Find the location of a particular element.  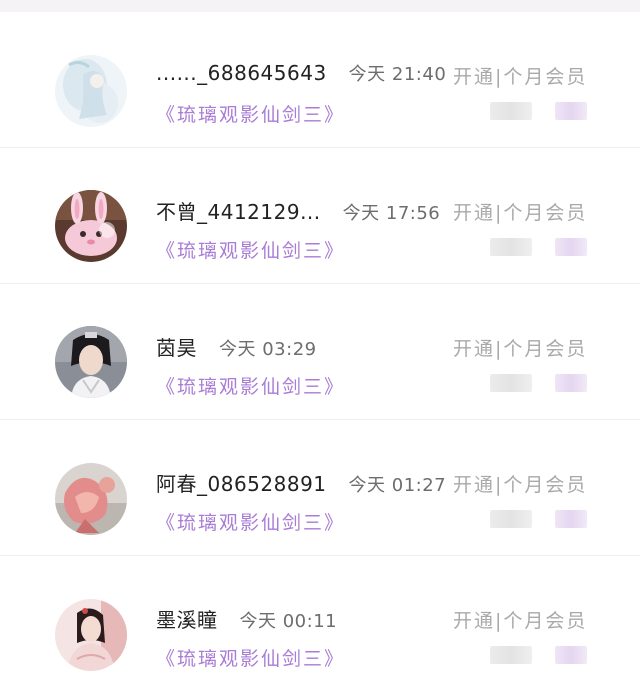

order-time: 今天 21:40 is located at coordinates (397, 74).